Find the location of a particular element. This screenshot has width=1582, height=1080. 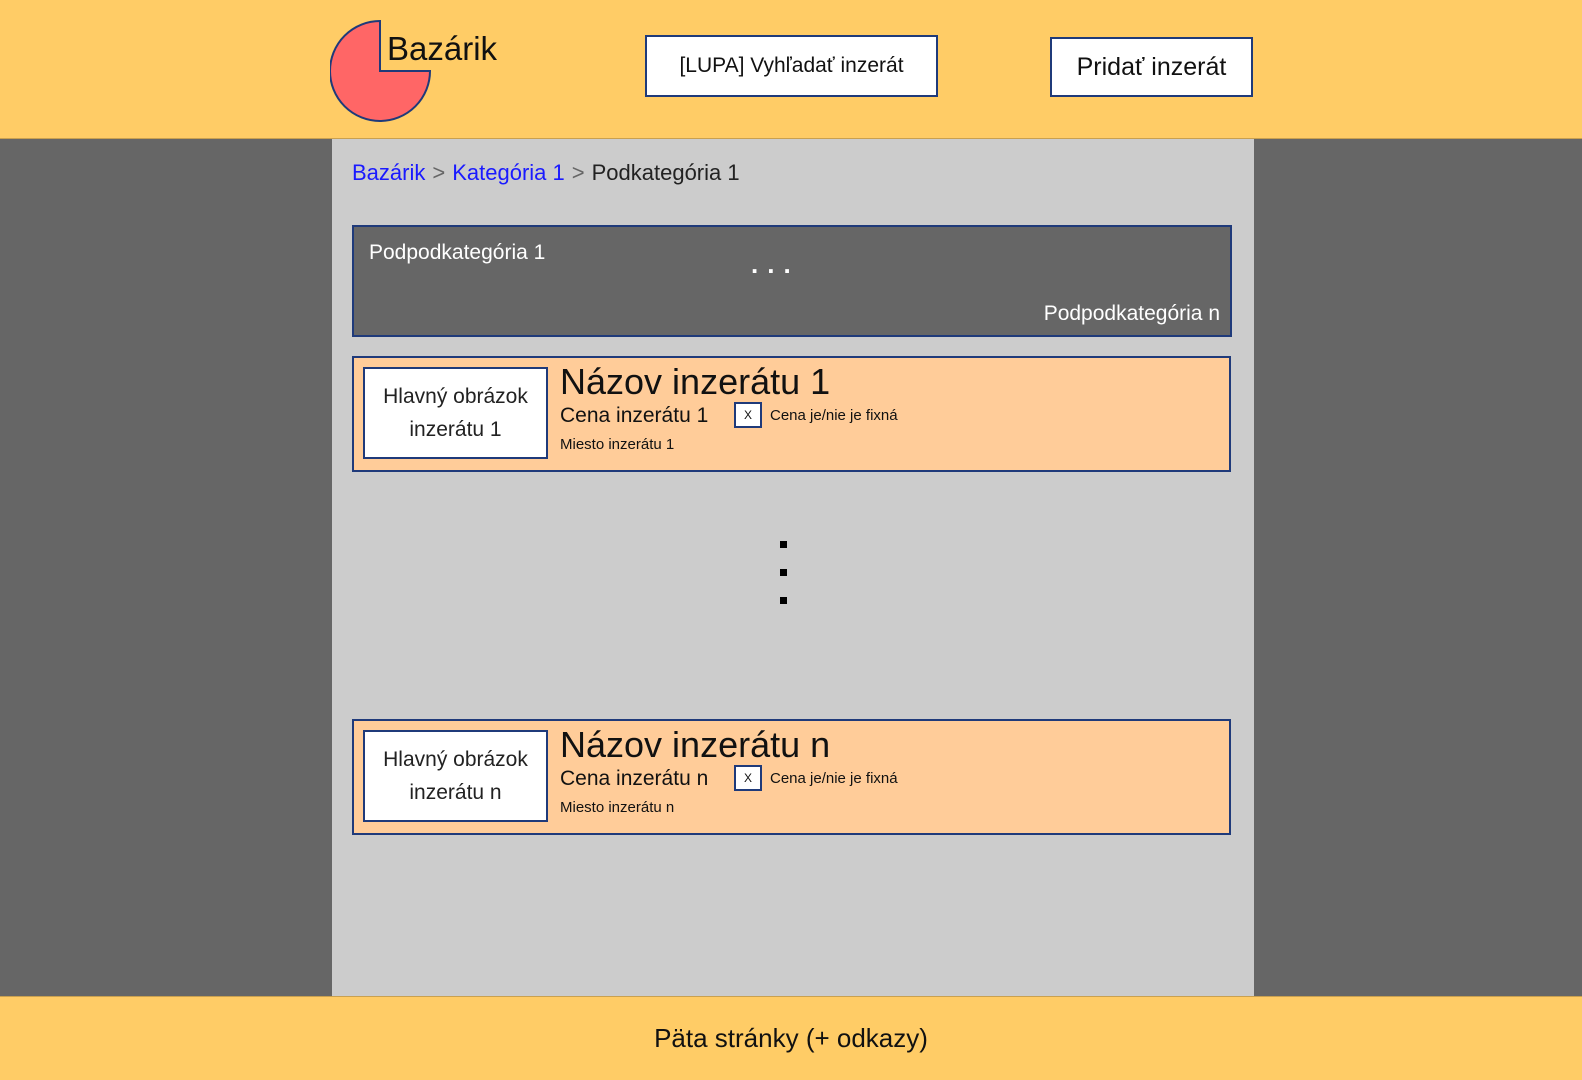

footer-text: Päta stránky (+ odkazy) is located at coordinates (791, 1038).